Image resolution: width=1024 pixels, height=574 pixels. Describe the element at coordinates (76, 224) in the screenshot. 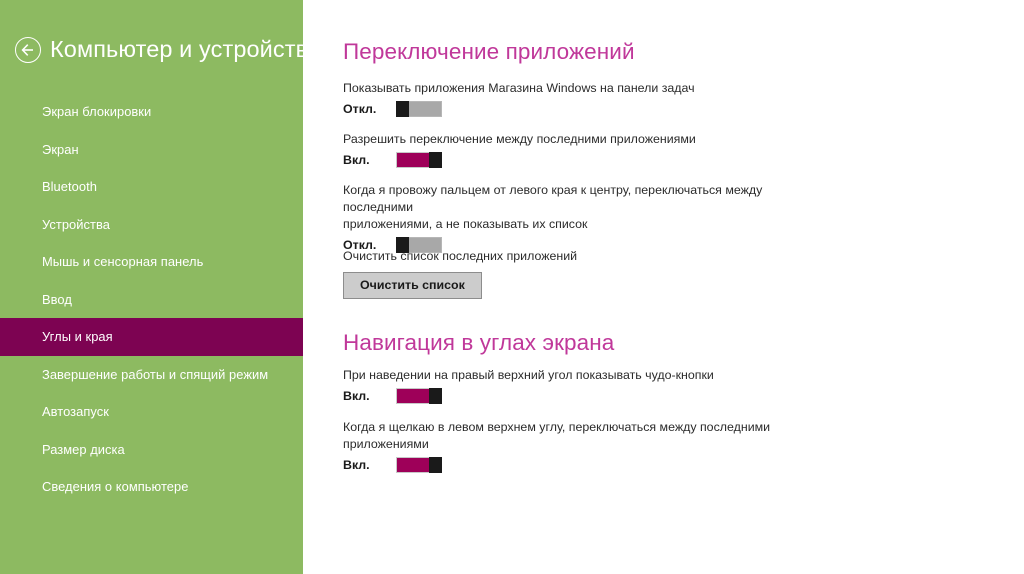

I see `sidebar-item-label: Устройства` at that location.